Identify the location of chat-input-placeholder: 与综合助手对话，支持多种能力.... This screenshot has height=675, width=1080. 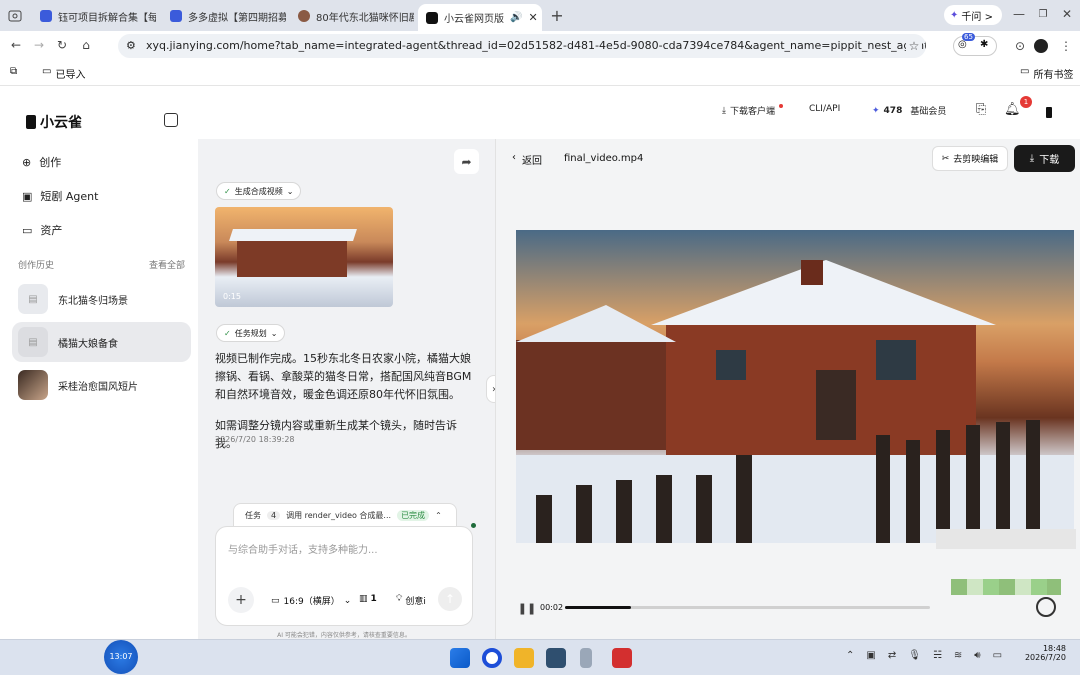
(303, 548).